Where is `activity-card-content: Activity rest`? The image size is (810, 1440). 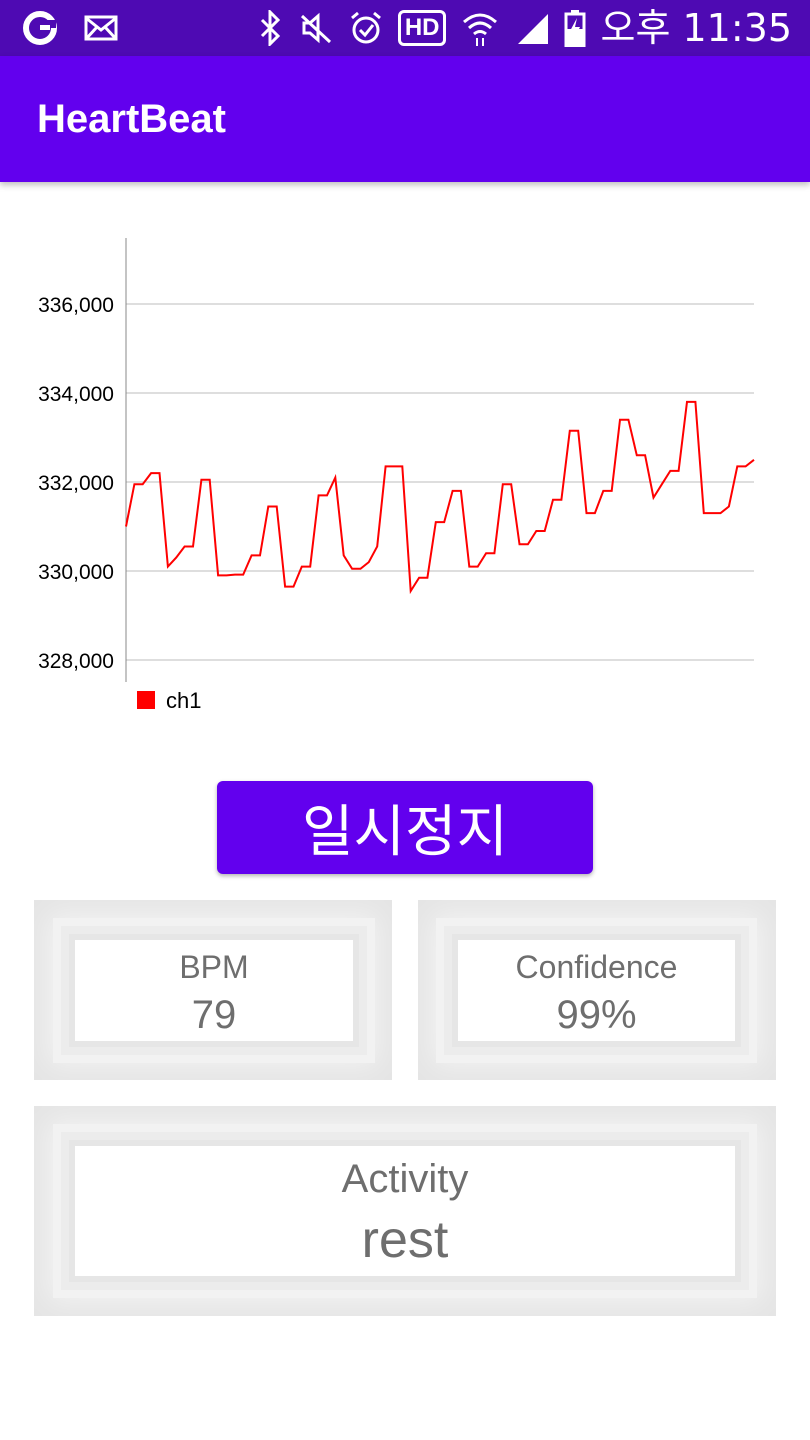 activity-card-content: Activity rest is located at coordinates (405, 1211).